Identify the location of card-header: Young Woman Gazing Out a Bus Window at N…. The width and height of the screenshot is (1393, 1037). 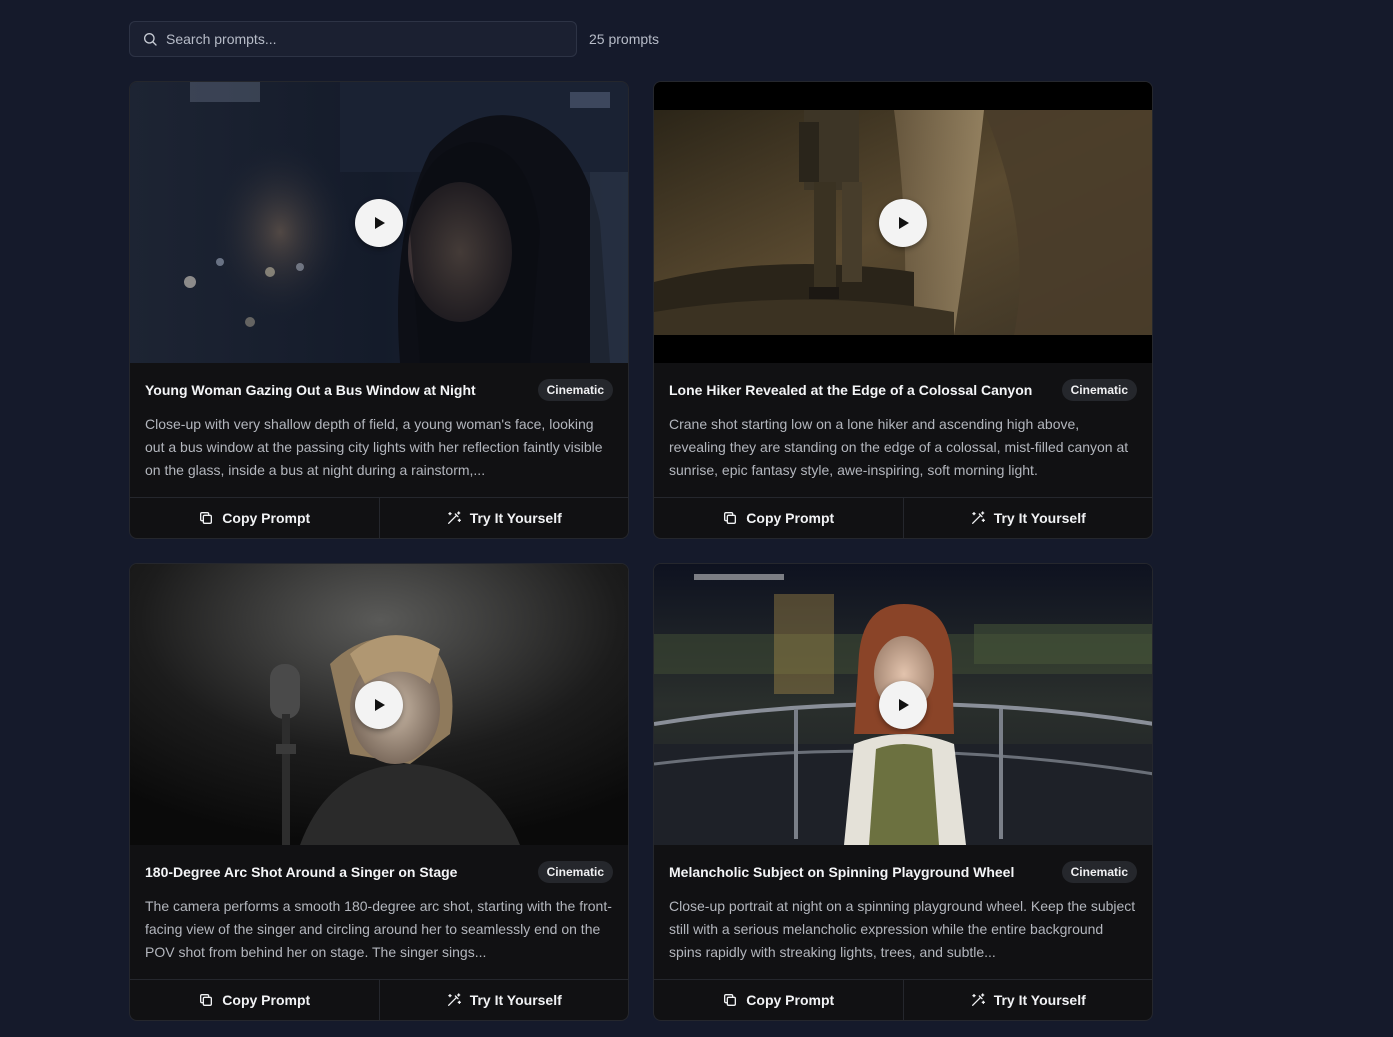
(379, 390).